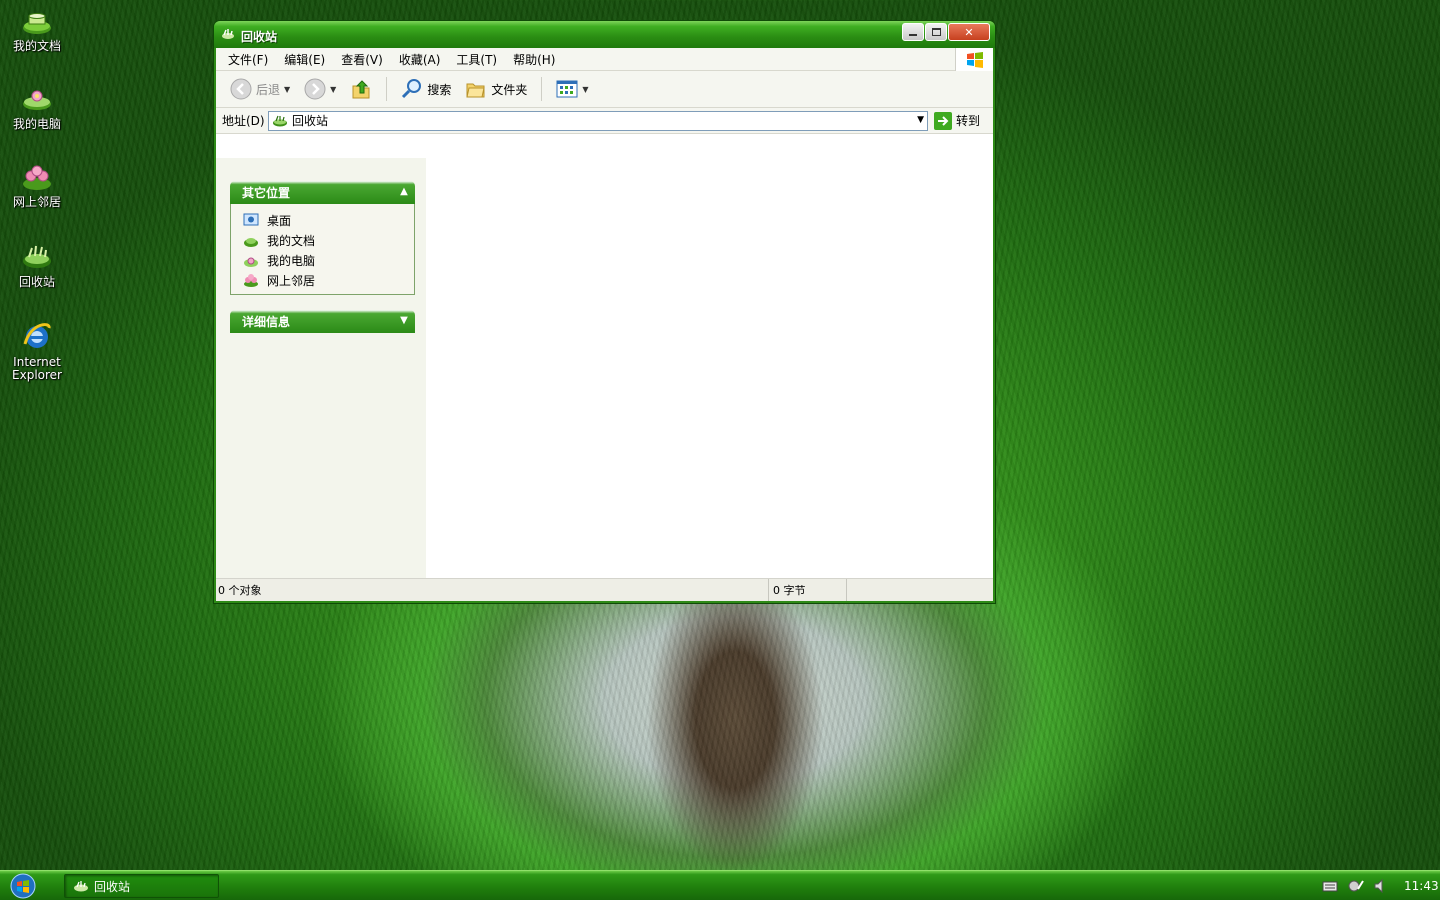 This screenshot has height=900, width=1440. I want to click on restore-icon, so click(936, 32).